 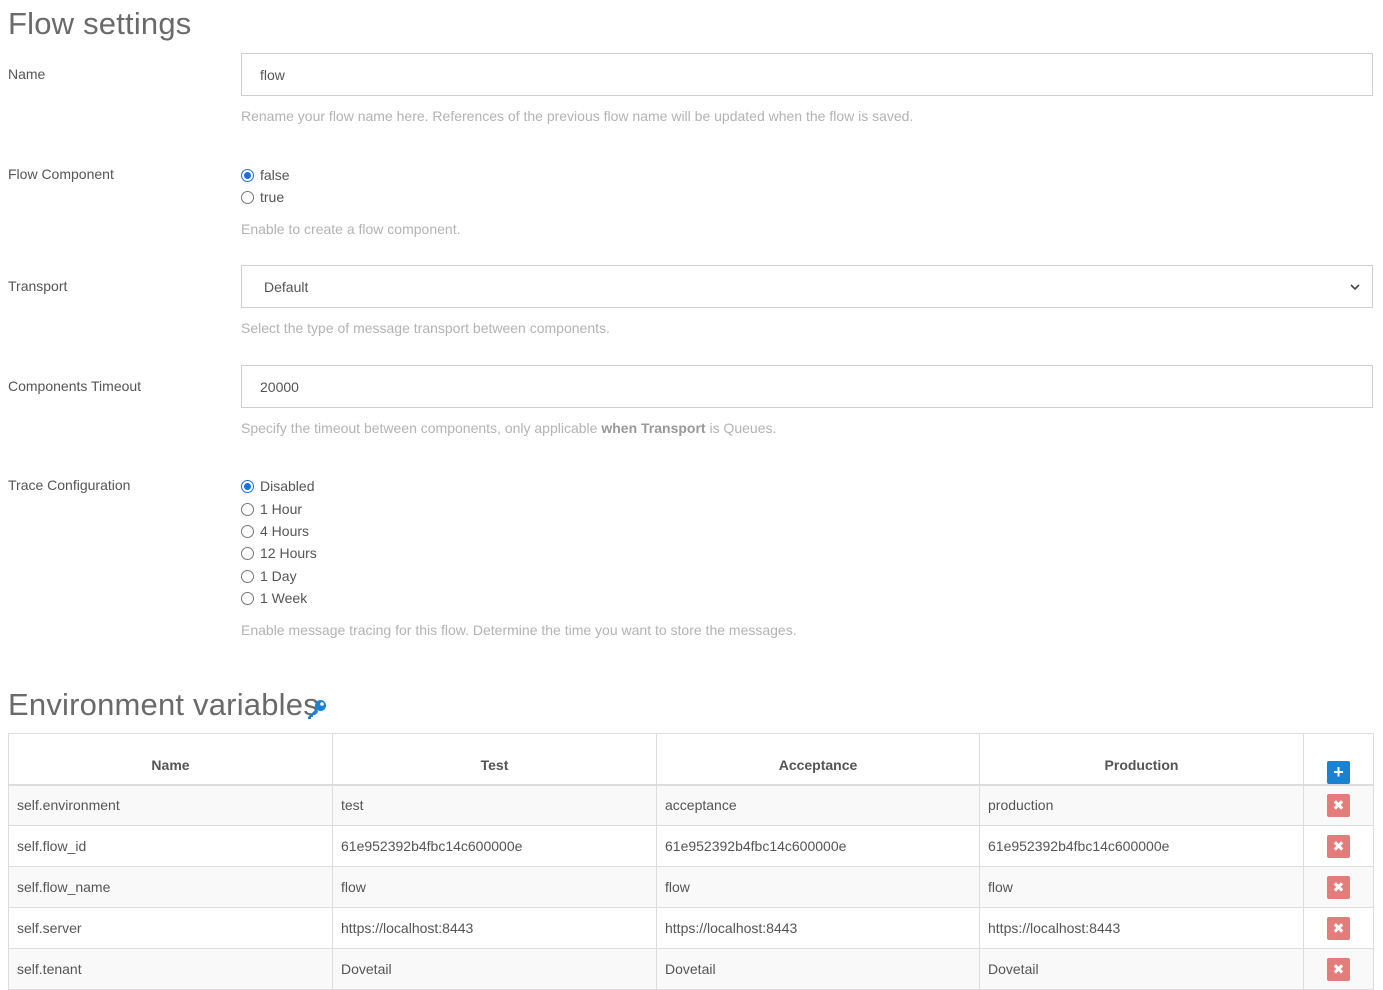 What do you see at coordinates (170, 928) in the screenshot?
I see `variable-name-cell: self.server` at bounding box center [170, 928].